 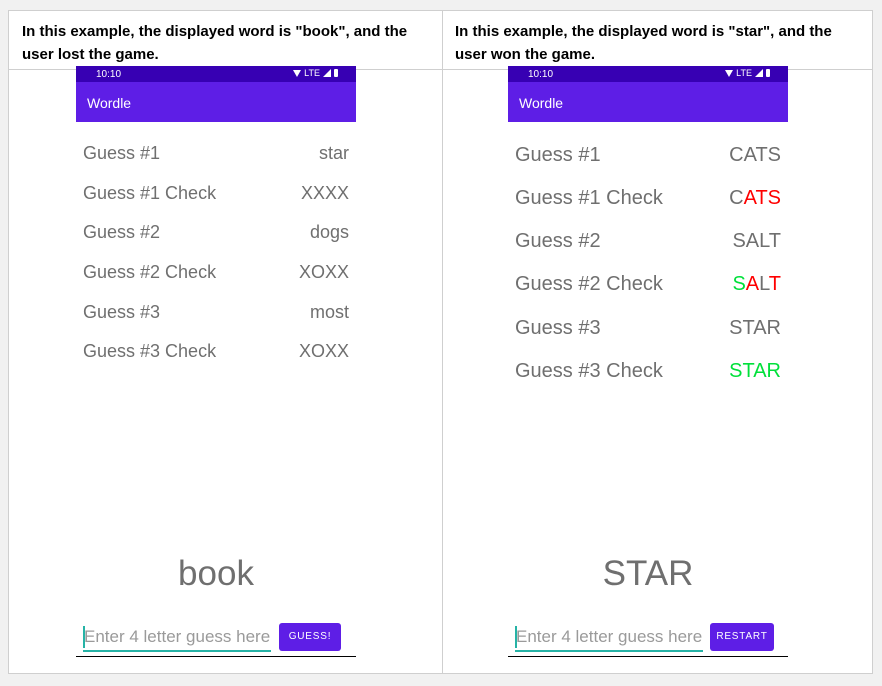 What do you see at coordinates (333, 153) in the screenshot?
I see `guess-value: star` at bounding box center [333, 153].